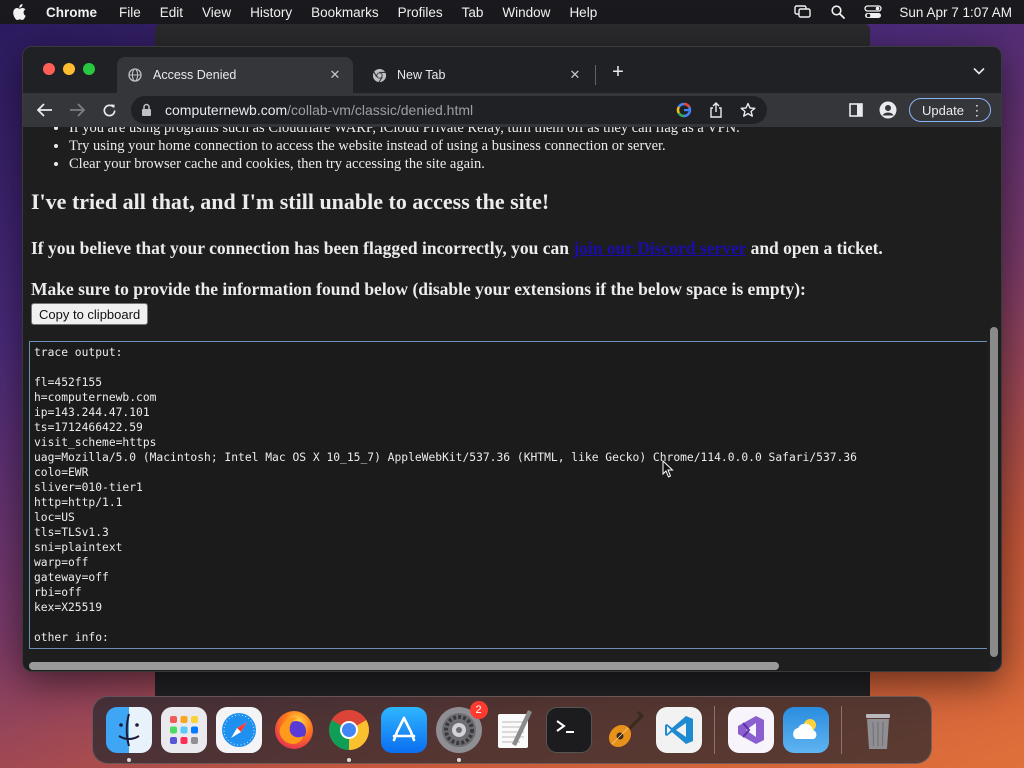  Describe the element at coordinates (955, 12) in the screenshot. I see `menu-clock: Sun Apr 7 1:07 AM` at that location.